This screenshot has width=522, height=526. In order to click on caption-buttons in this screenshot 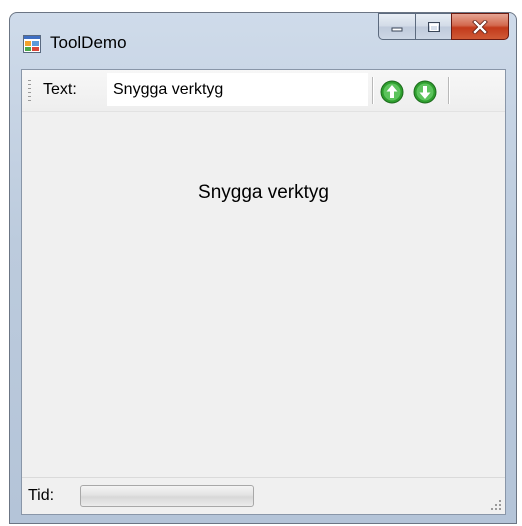, I will do `click(443, 27)`.